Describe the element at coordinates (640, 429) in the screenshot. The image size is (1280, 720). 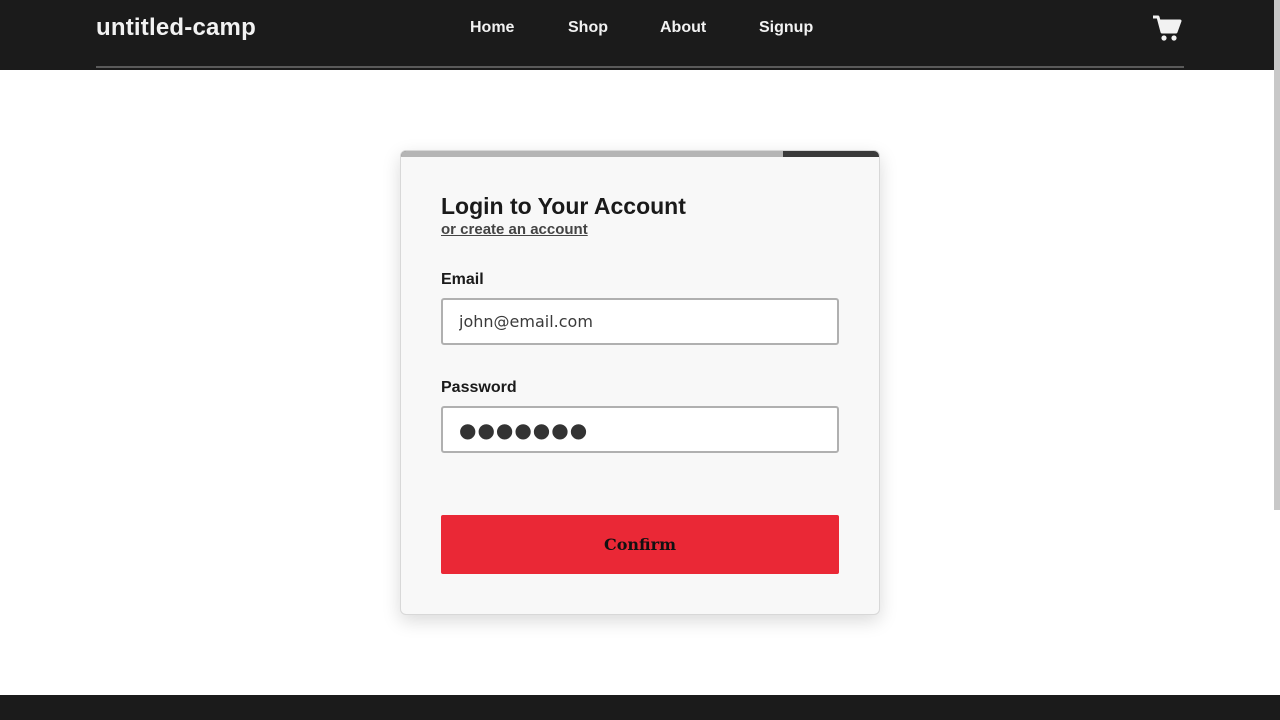
I see `password-field` at that location.